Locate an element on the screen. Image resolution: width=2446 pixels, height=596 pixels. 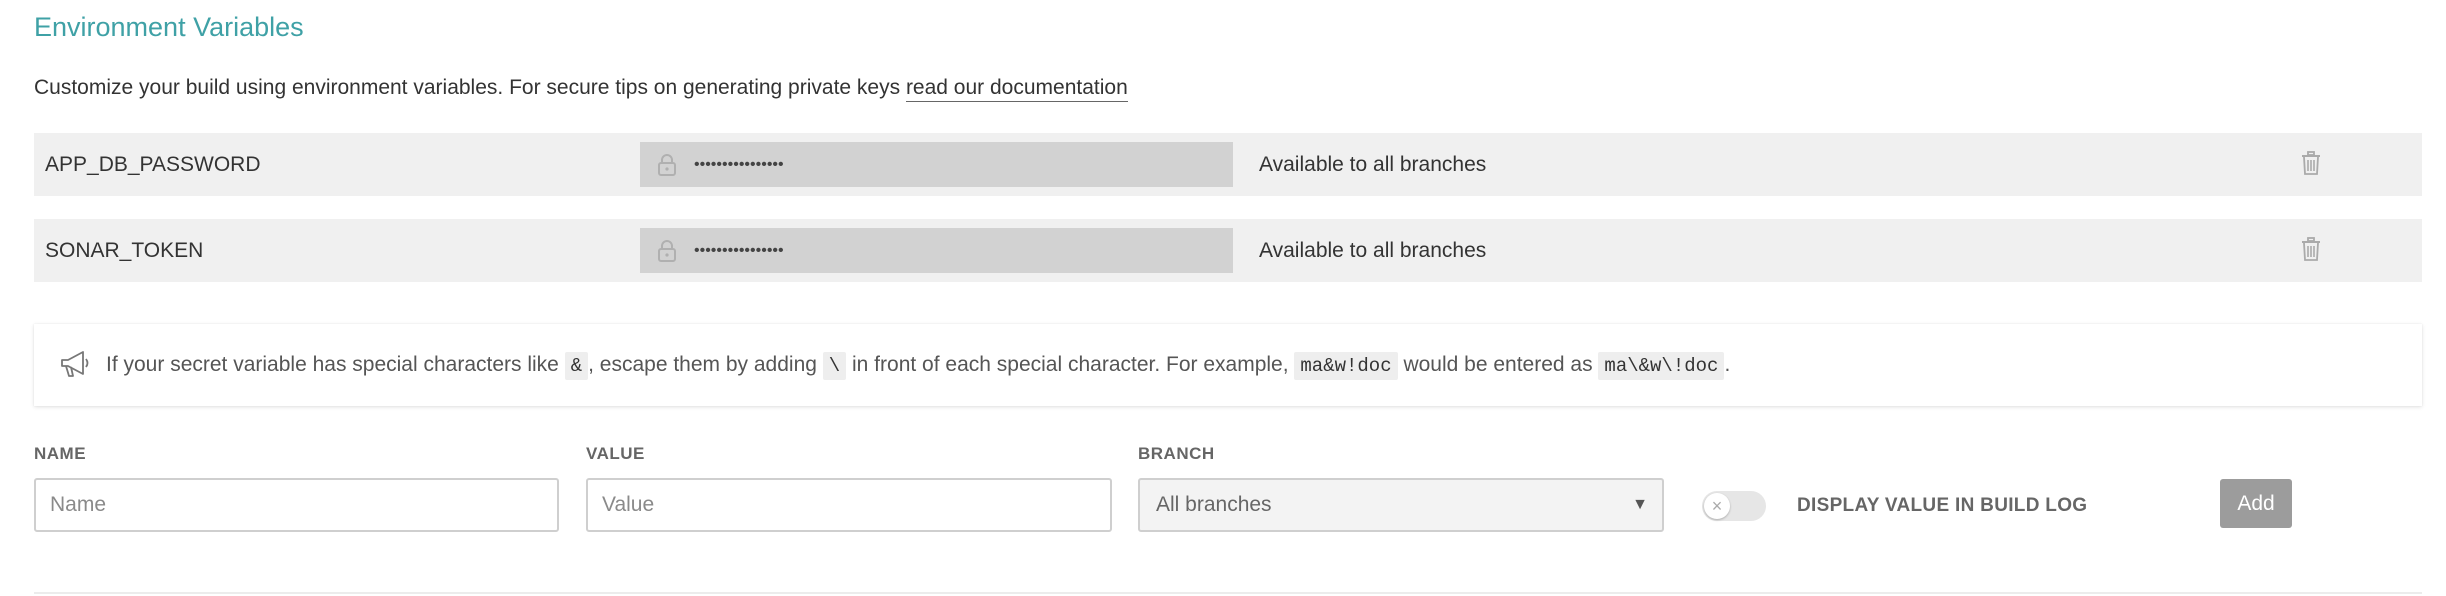
notice-text: . is located at coordinates (1727, 364).